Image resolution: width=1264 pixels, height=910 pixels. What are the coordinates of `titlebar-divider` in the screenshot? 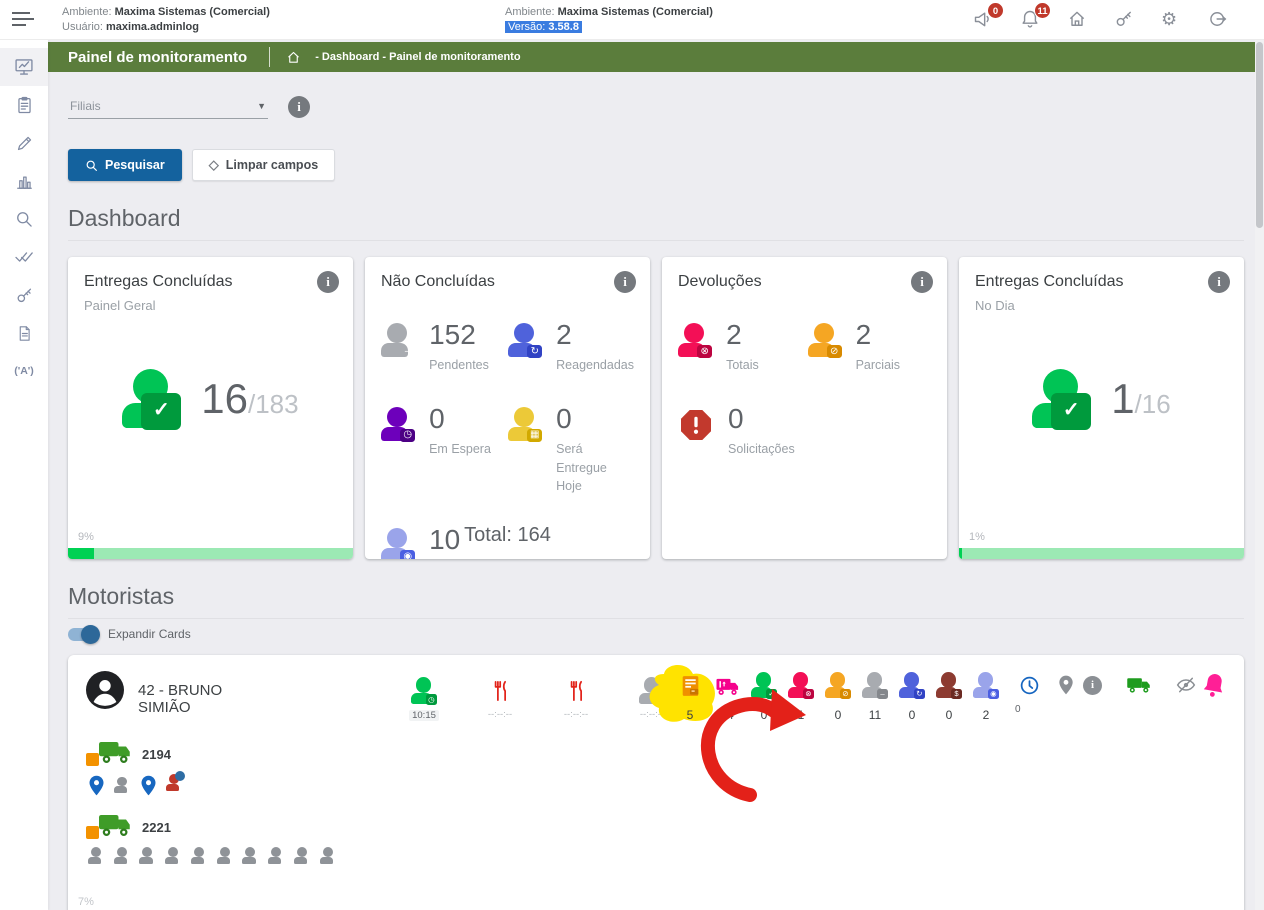 It's located at (270, 57).